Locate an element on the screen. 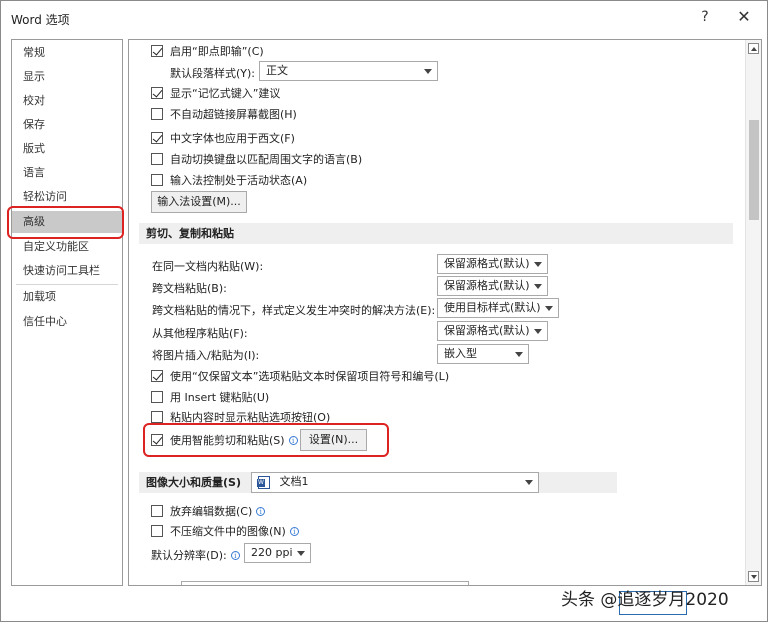  sidebar-item-language: 语言 is located at coordinates (67, 173).